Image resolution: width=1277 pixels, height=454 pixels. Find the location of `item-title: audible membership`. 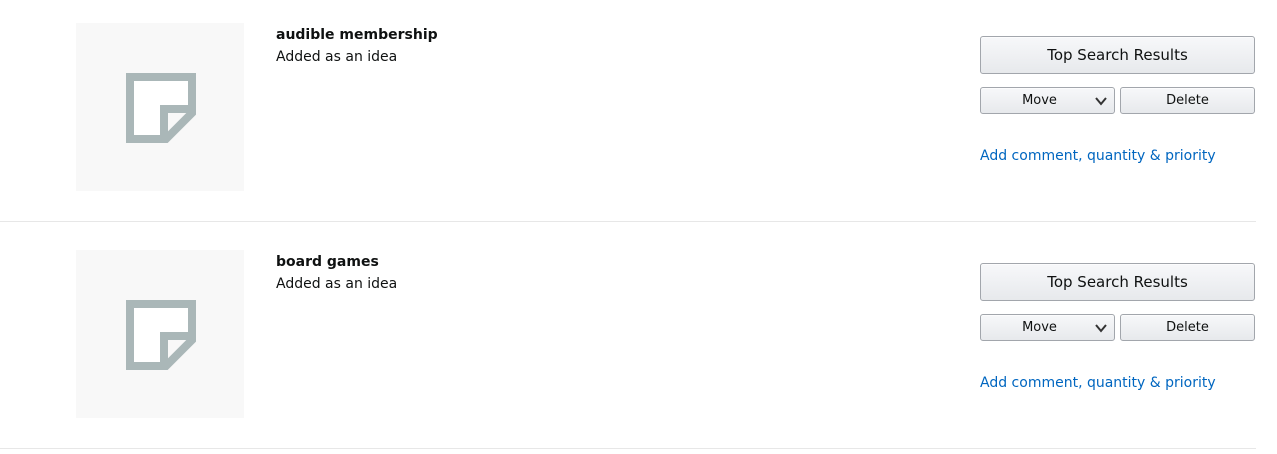

item-title: audible membership is located at coordinates (357, 35).